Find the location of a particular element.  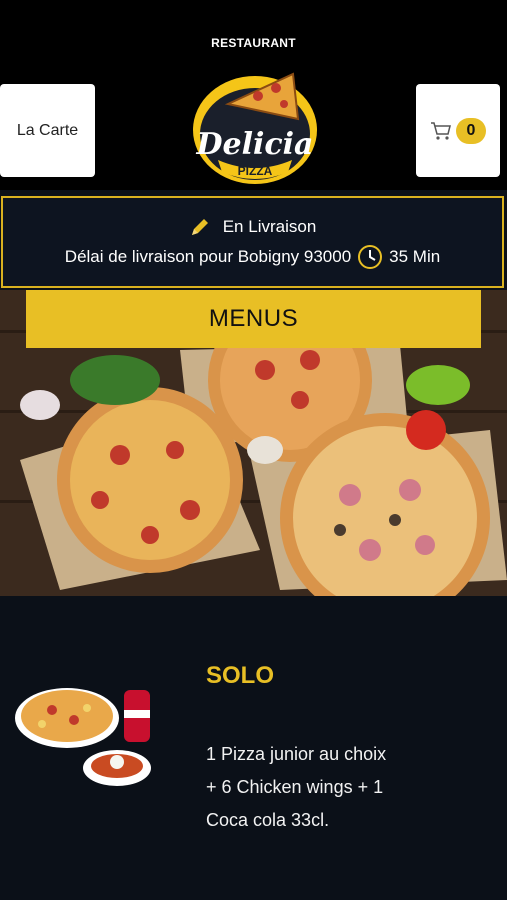

delivery-time: 35 Min is located at coordinates (415, 256).